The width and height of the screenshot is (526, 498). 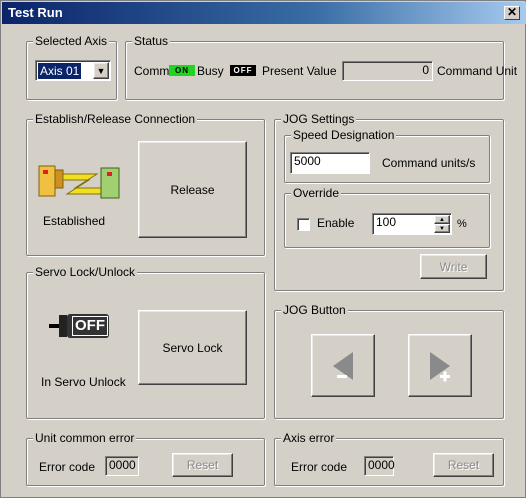 I want to click on jog-forward-icon, so click(x=440, y=366).